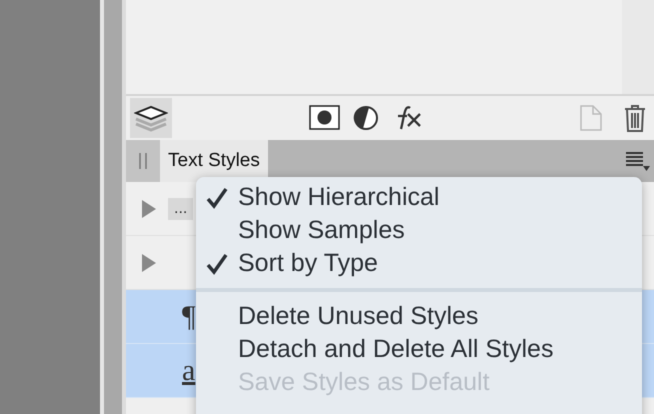 Image resolution: width=654 pixels, height=414 pixels. What do you see at coordinates (325, 118) in the screenshot?
I see `mask-icon` at bounding box center [325, 118].